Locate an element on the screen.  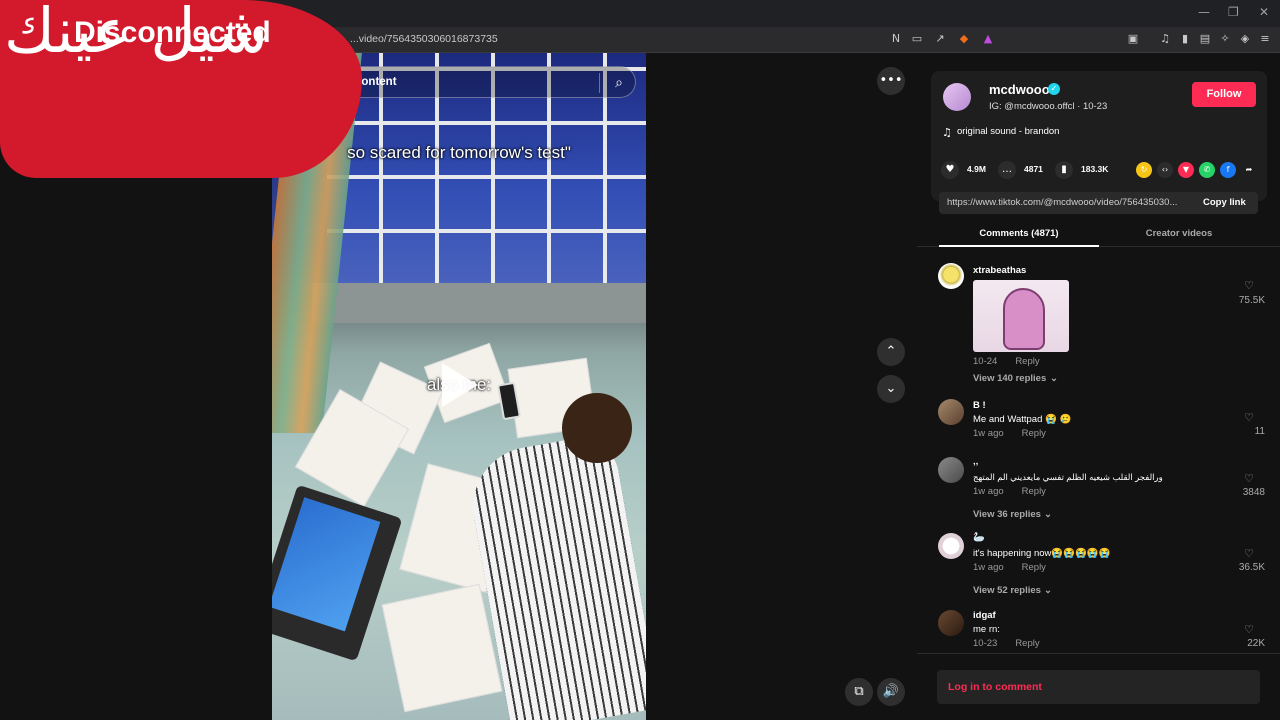
brave-shield-icon: ◆ is located at coordinates (964, 39).